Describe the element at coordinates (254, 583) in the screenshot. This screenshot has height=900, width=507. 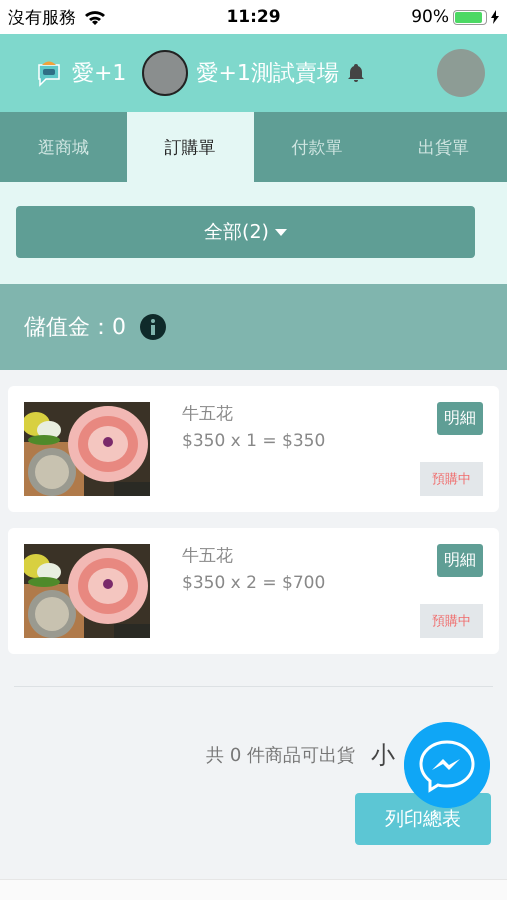
I see `price-line: $350 x 2 = $700` at that location.